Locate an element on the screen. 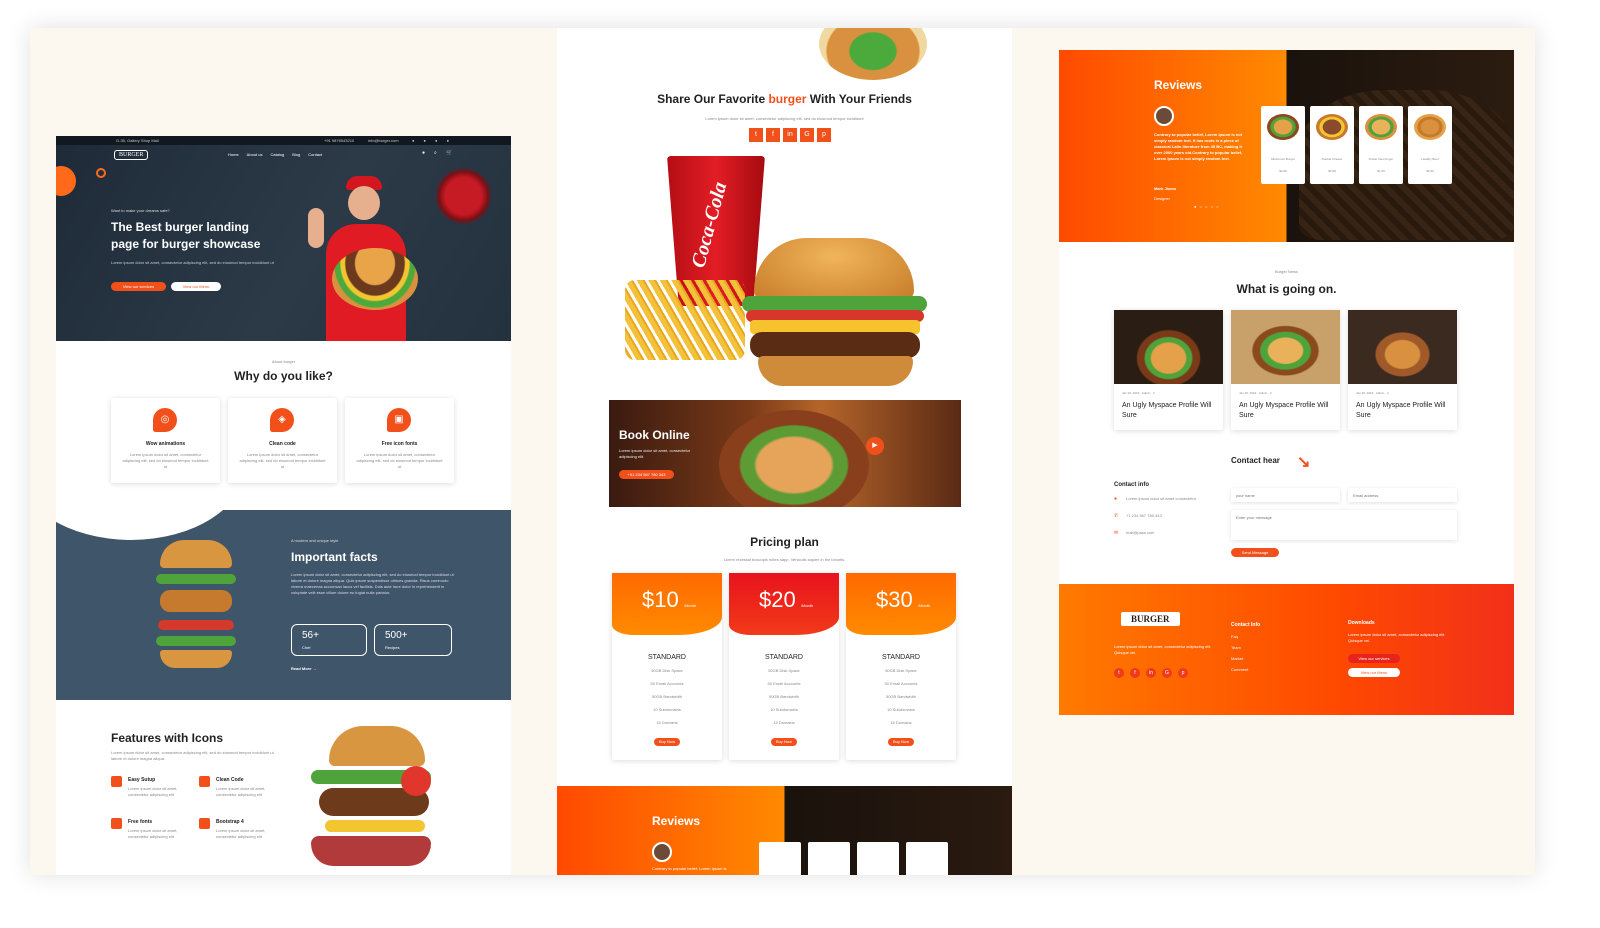  footer-link: Faq is located at coordinates (1234, 637).